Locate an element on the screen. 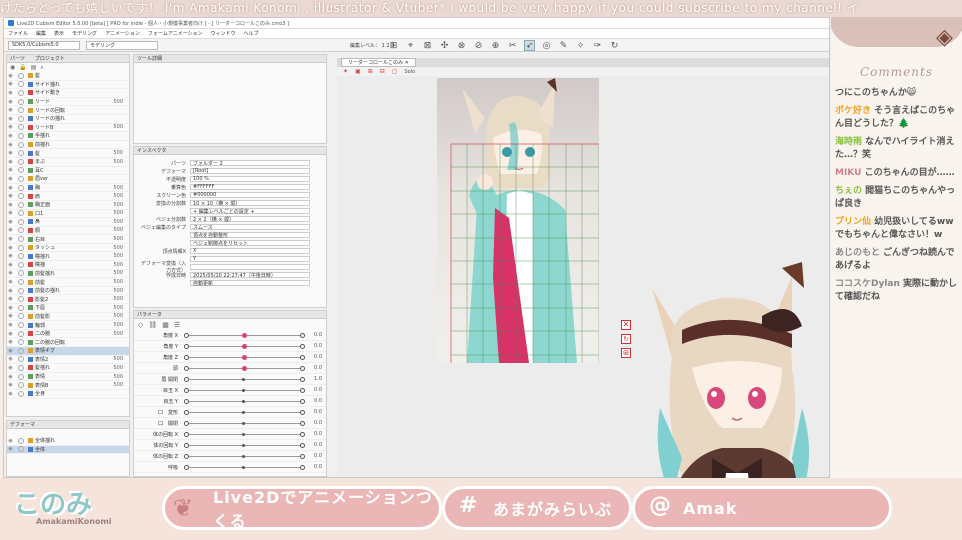 This screenshot has height=540, width=962. part-row: ◉ 全身 is located at coordinates (68, 394).